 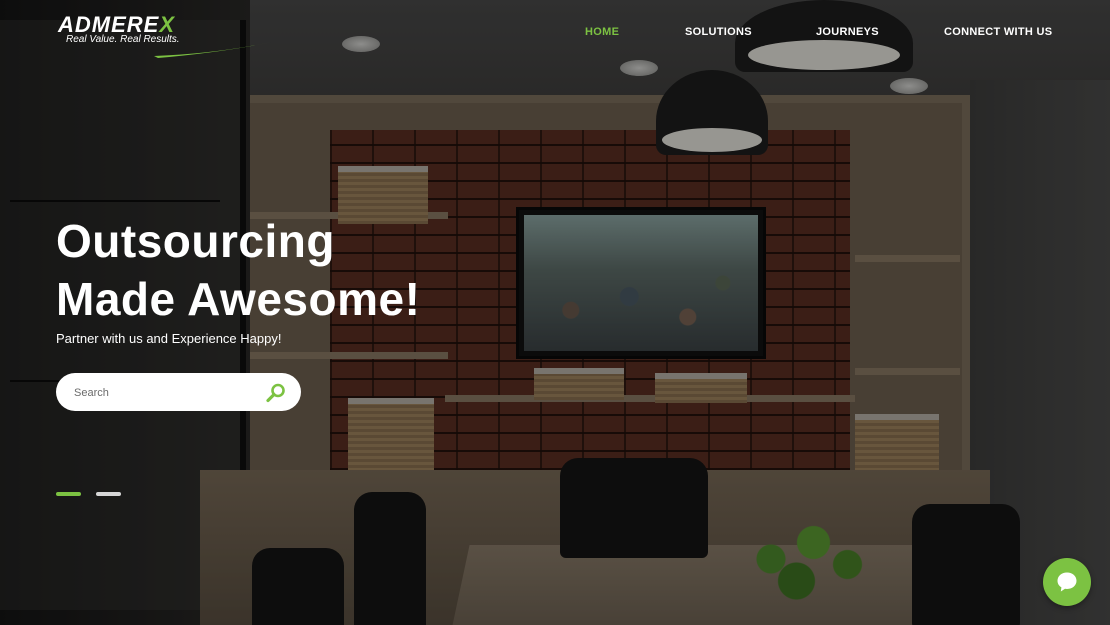 I want to click on logo-swoosh-icon, so click(x=213, y=50).